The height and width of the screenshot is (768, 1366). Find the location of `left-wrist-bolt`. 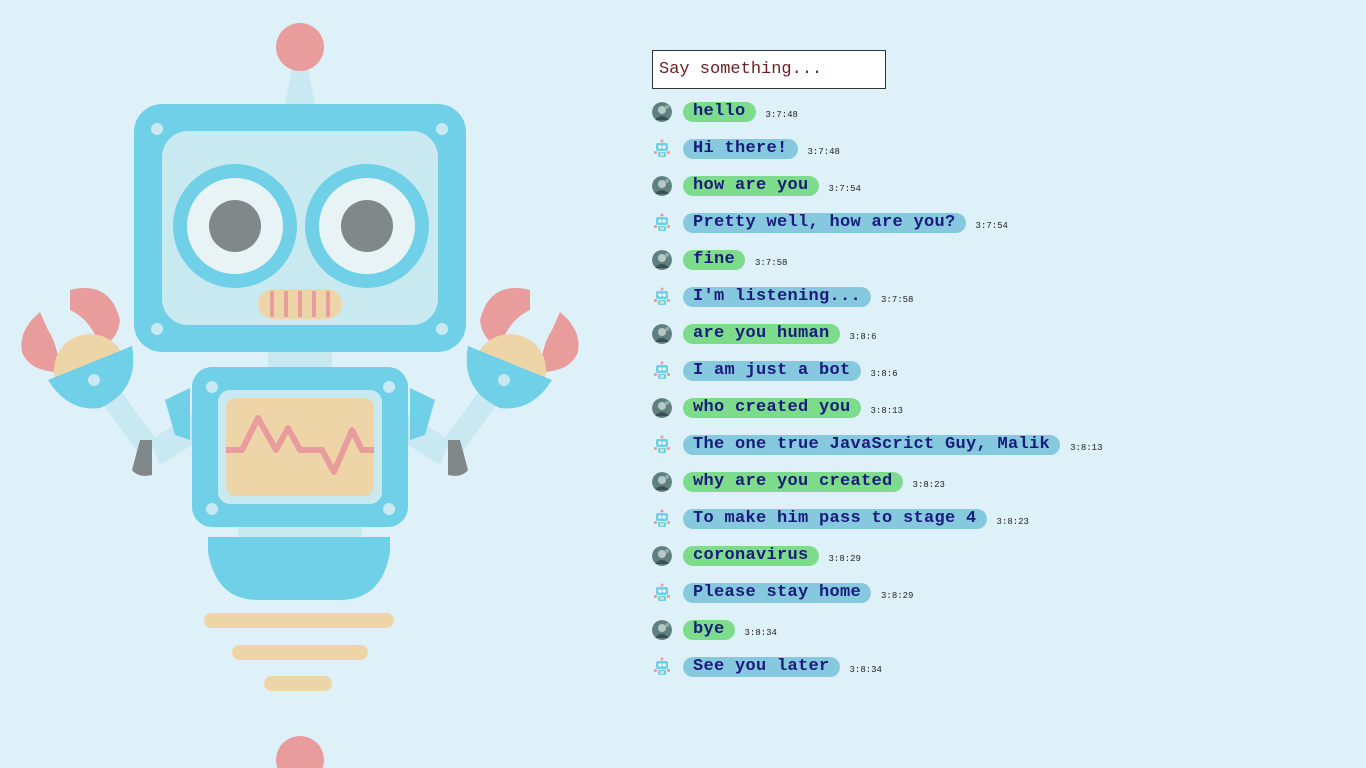

left-wrist-bolt is located at coordinates (94, 380).